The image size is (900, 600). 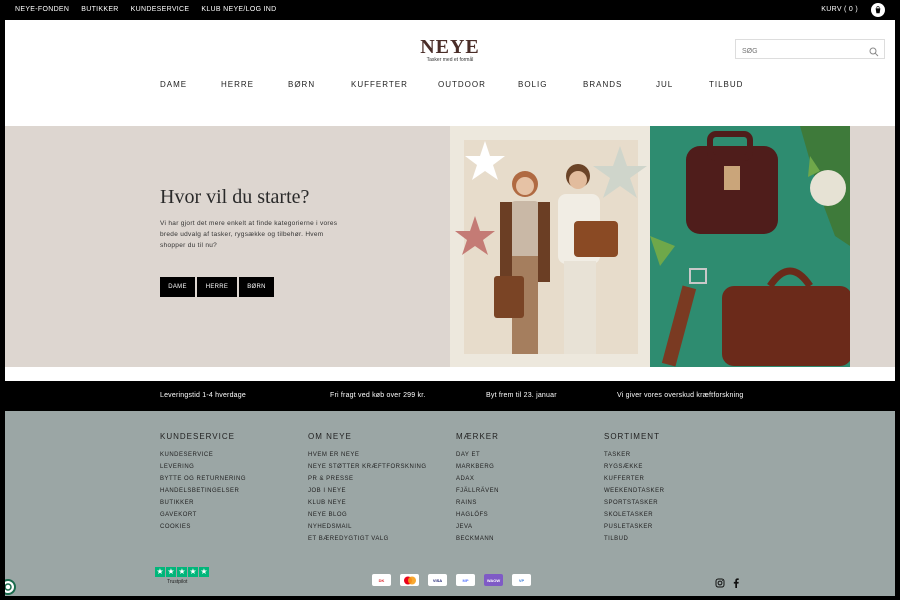 I want to click on bag-icon, so click(x=878, y=10).